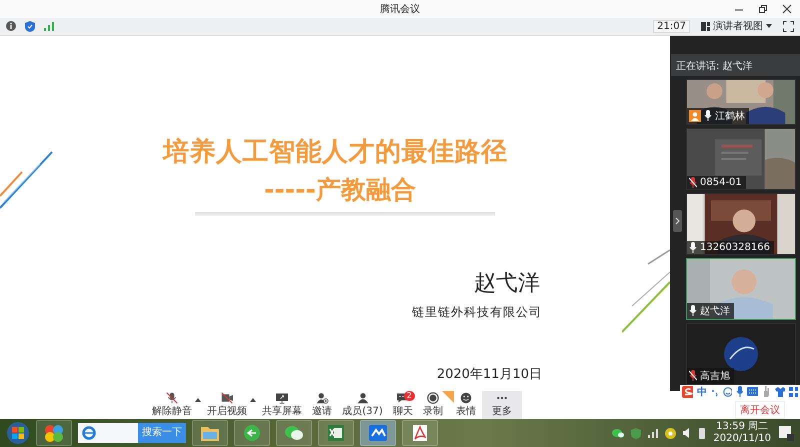  What do you see at coordinates (741, 289) in the screenshot?
I see `video-tile: 赵弋洋` at bounding box center [741, 289].